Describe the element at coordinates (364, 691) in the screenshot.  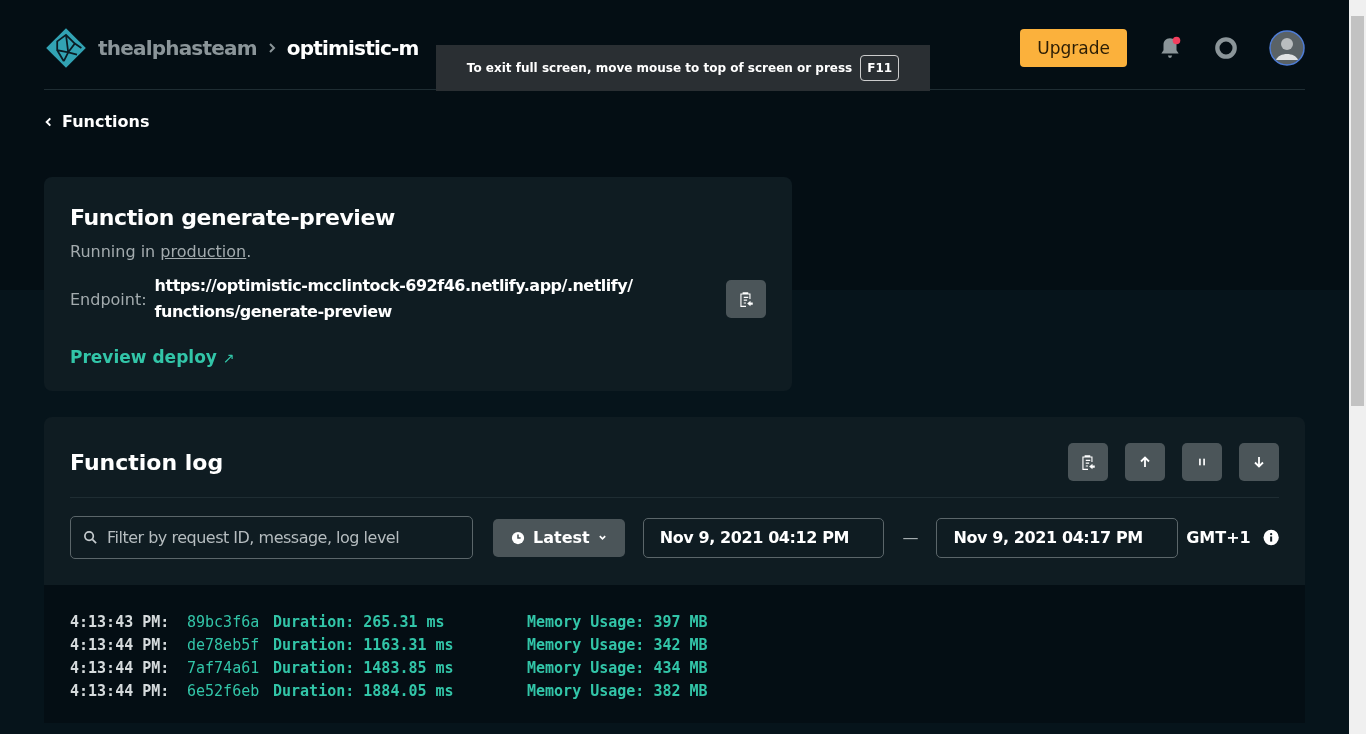
I see `log-duration: Duration: 1884.05 ms` at that location.